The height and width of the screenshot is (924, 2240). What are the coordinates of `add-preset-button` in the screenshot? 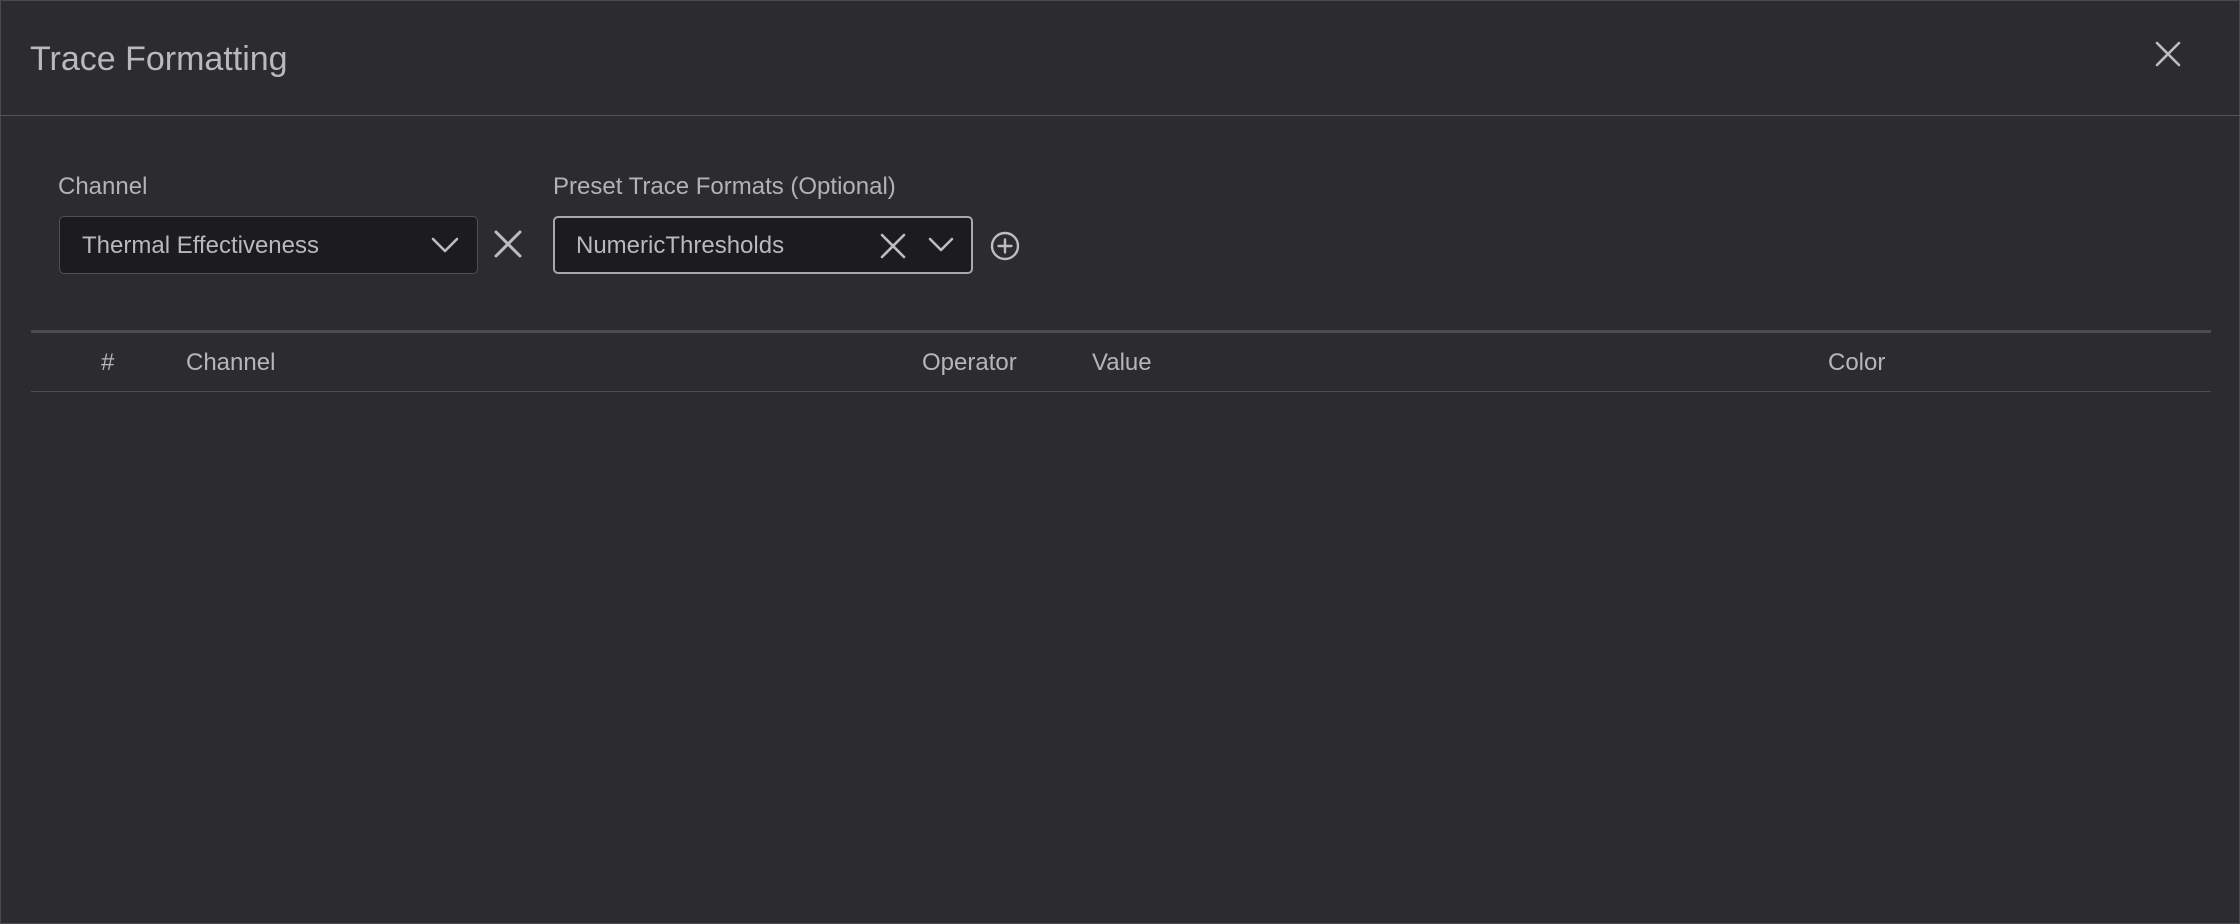 It's located at (1005, 246).